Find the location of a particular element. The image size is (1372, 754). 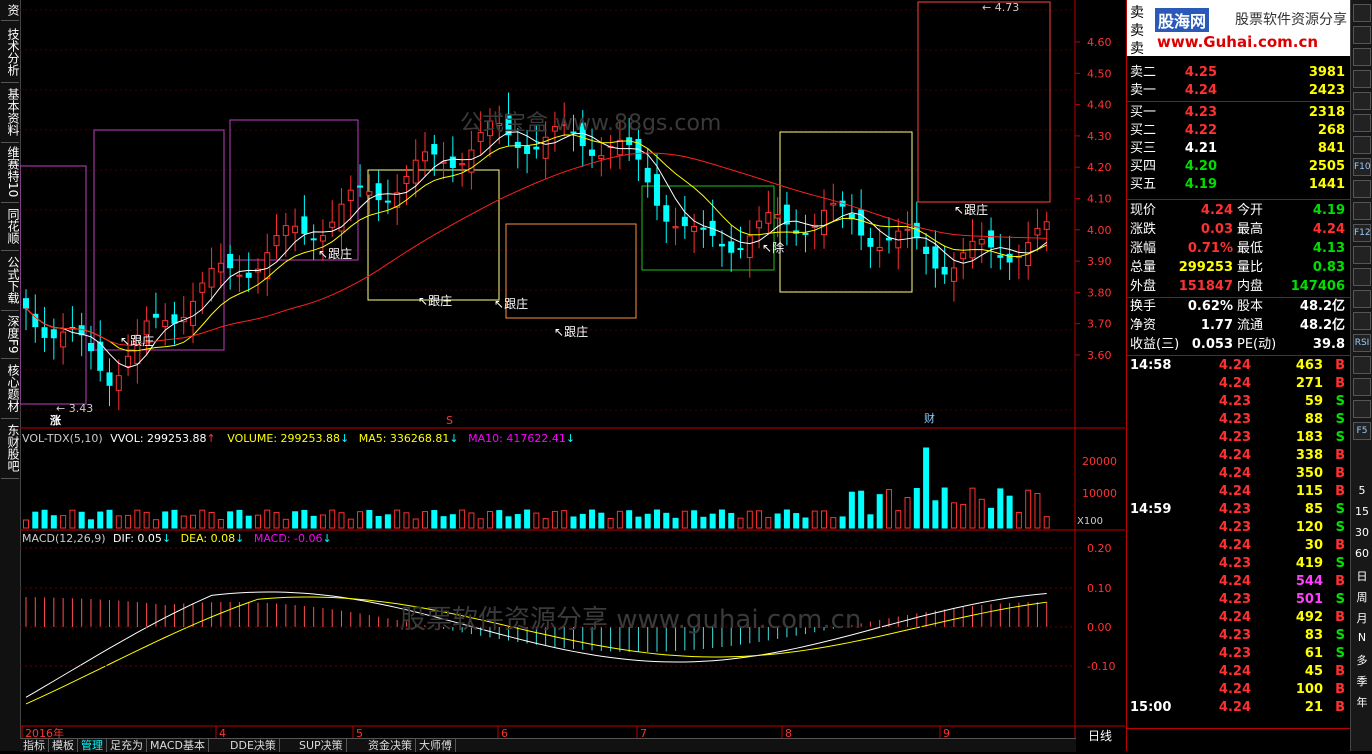

left-tab-ths: 同花顺 is located at coordinates (10, 226).